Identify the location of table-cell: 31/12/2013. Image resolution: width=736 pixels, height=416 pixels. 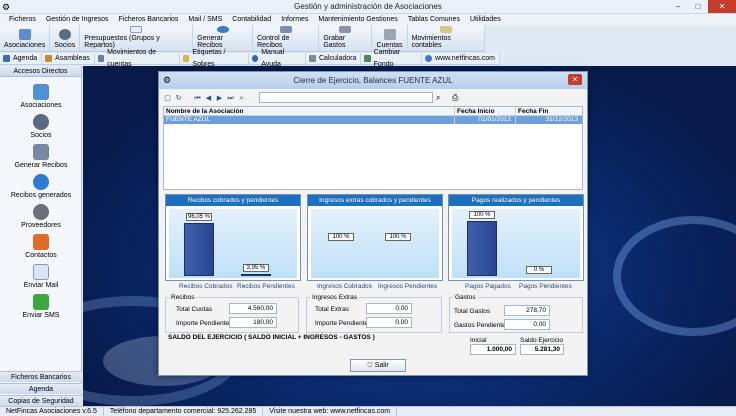
(561, 119).